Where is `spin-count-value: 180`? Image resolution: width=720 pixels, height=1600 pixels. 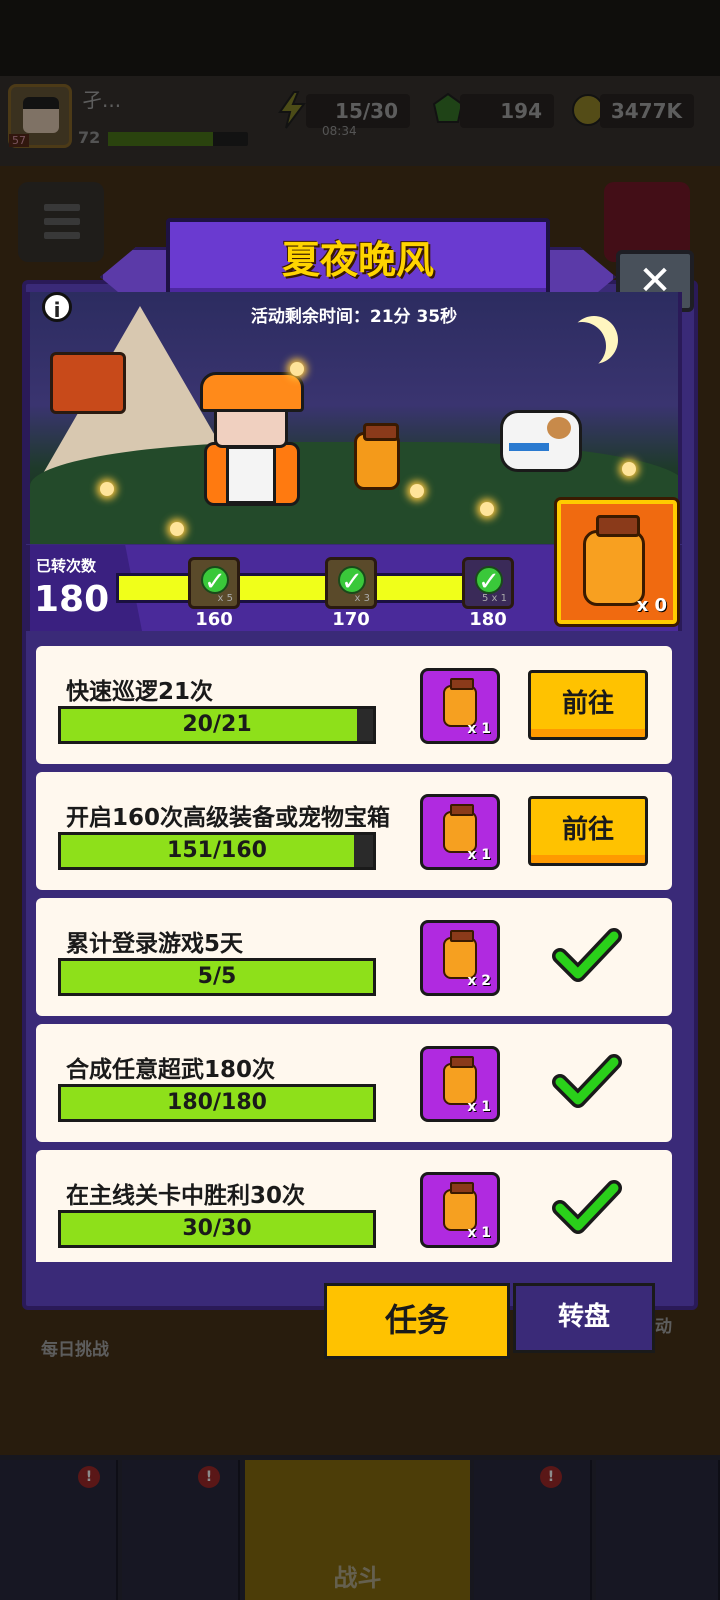
spin-count-value: 180 is located at coordinates (72, 599).